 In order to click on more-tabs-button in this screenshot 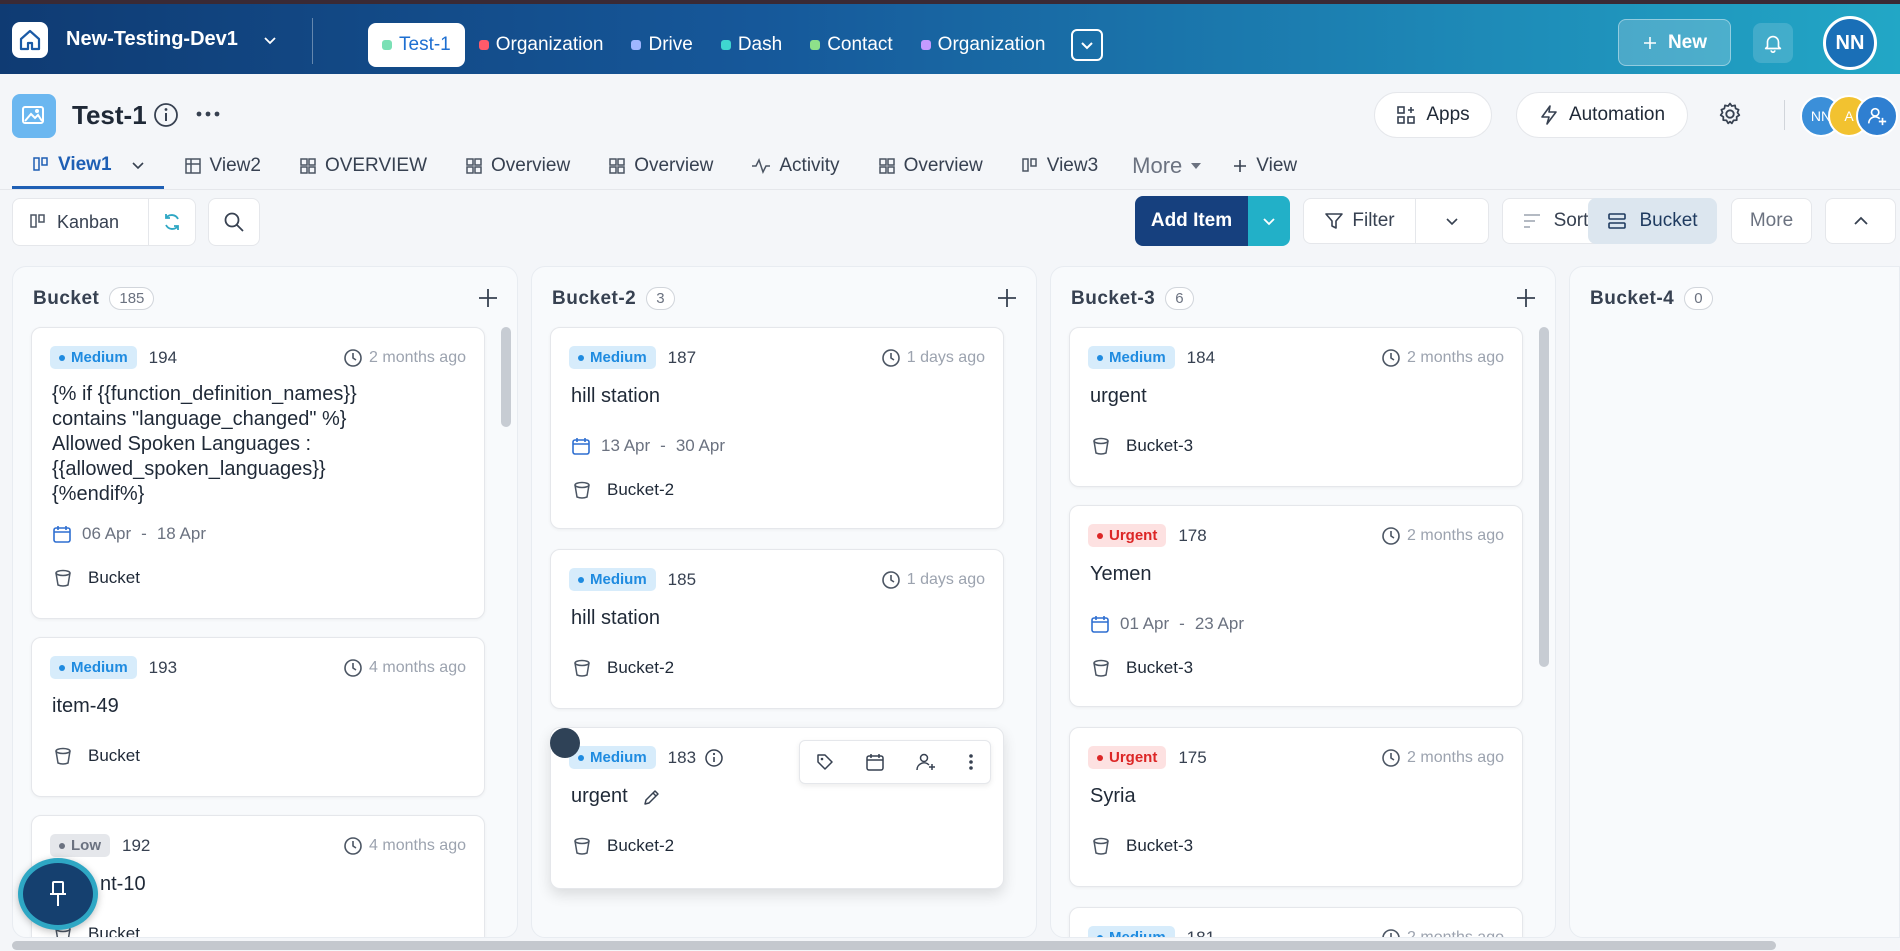, I will do `click(1087, 45)`.